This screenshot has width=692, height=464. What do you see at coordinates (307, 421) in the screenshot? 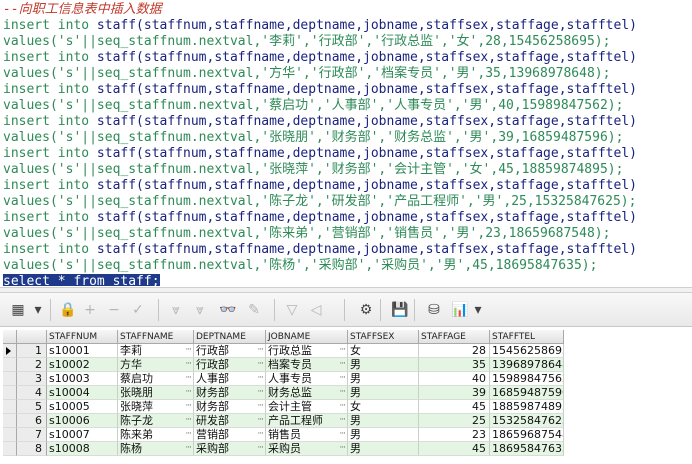
I see `cell-jobname: 产品工程师 ···` at bounding box center [307, 421].